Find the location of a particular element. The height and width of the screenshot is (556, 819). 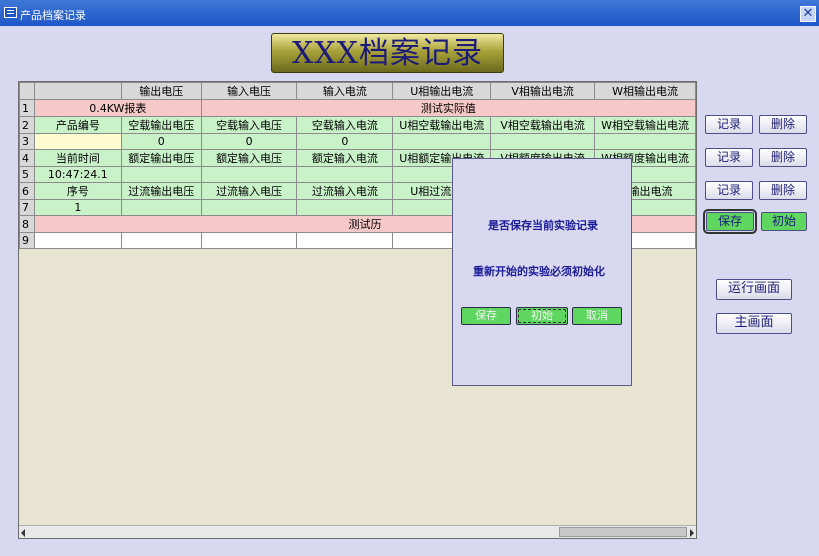

record-button-2: 记录 is located at coordinates (729, 157).